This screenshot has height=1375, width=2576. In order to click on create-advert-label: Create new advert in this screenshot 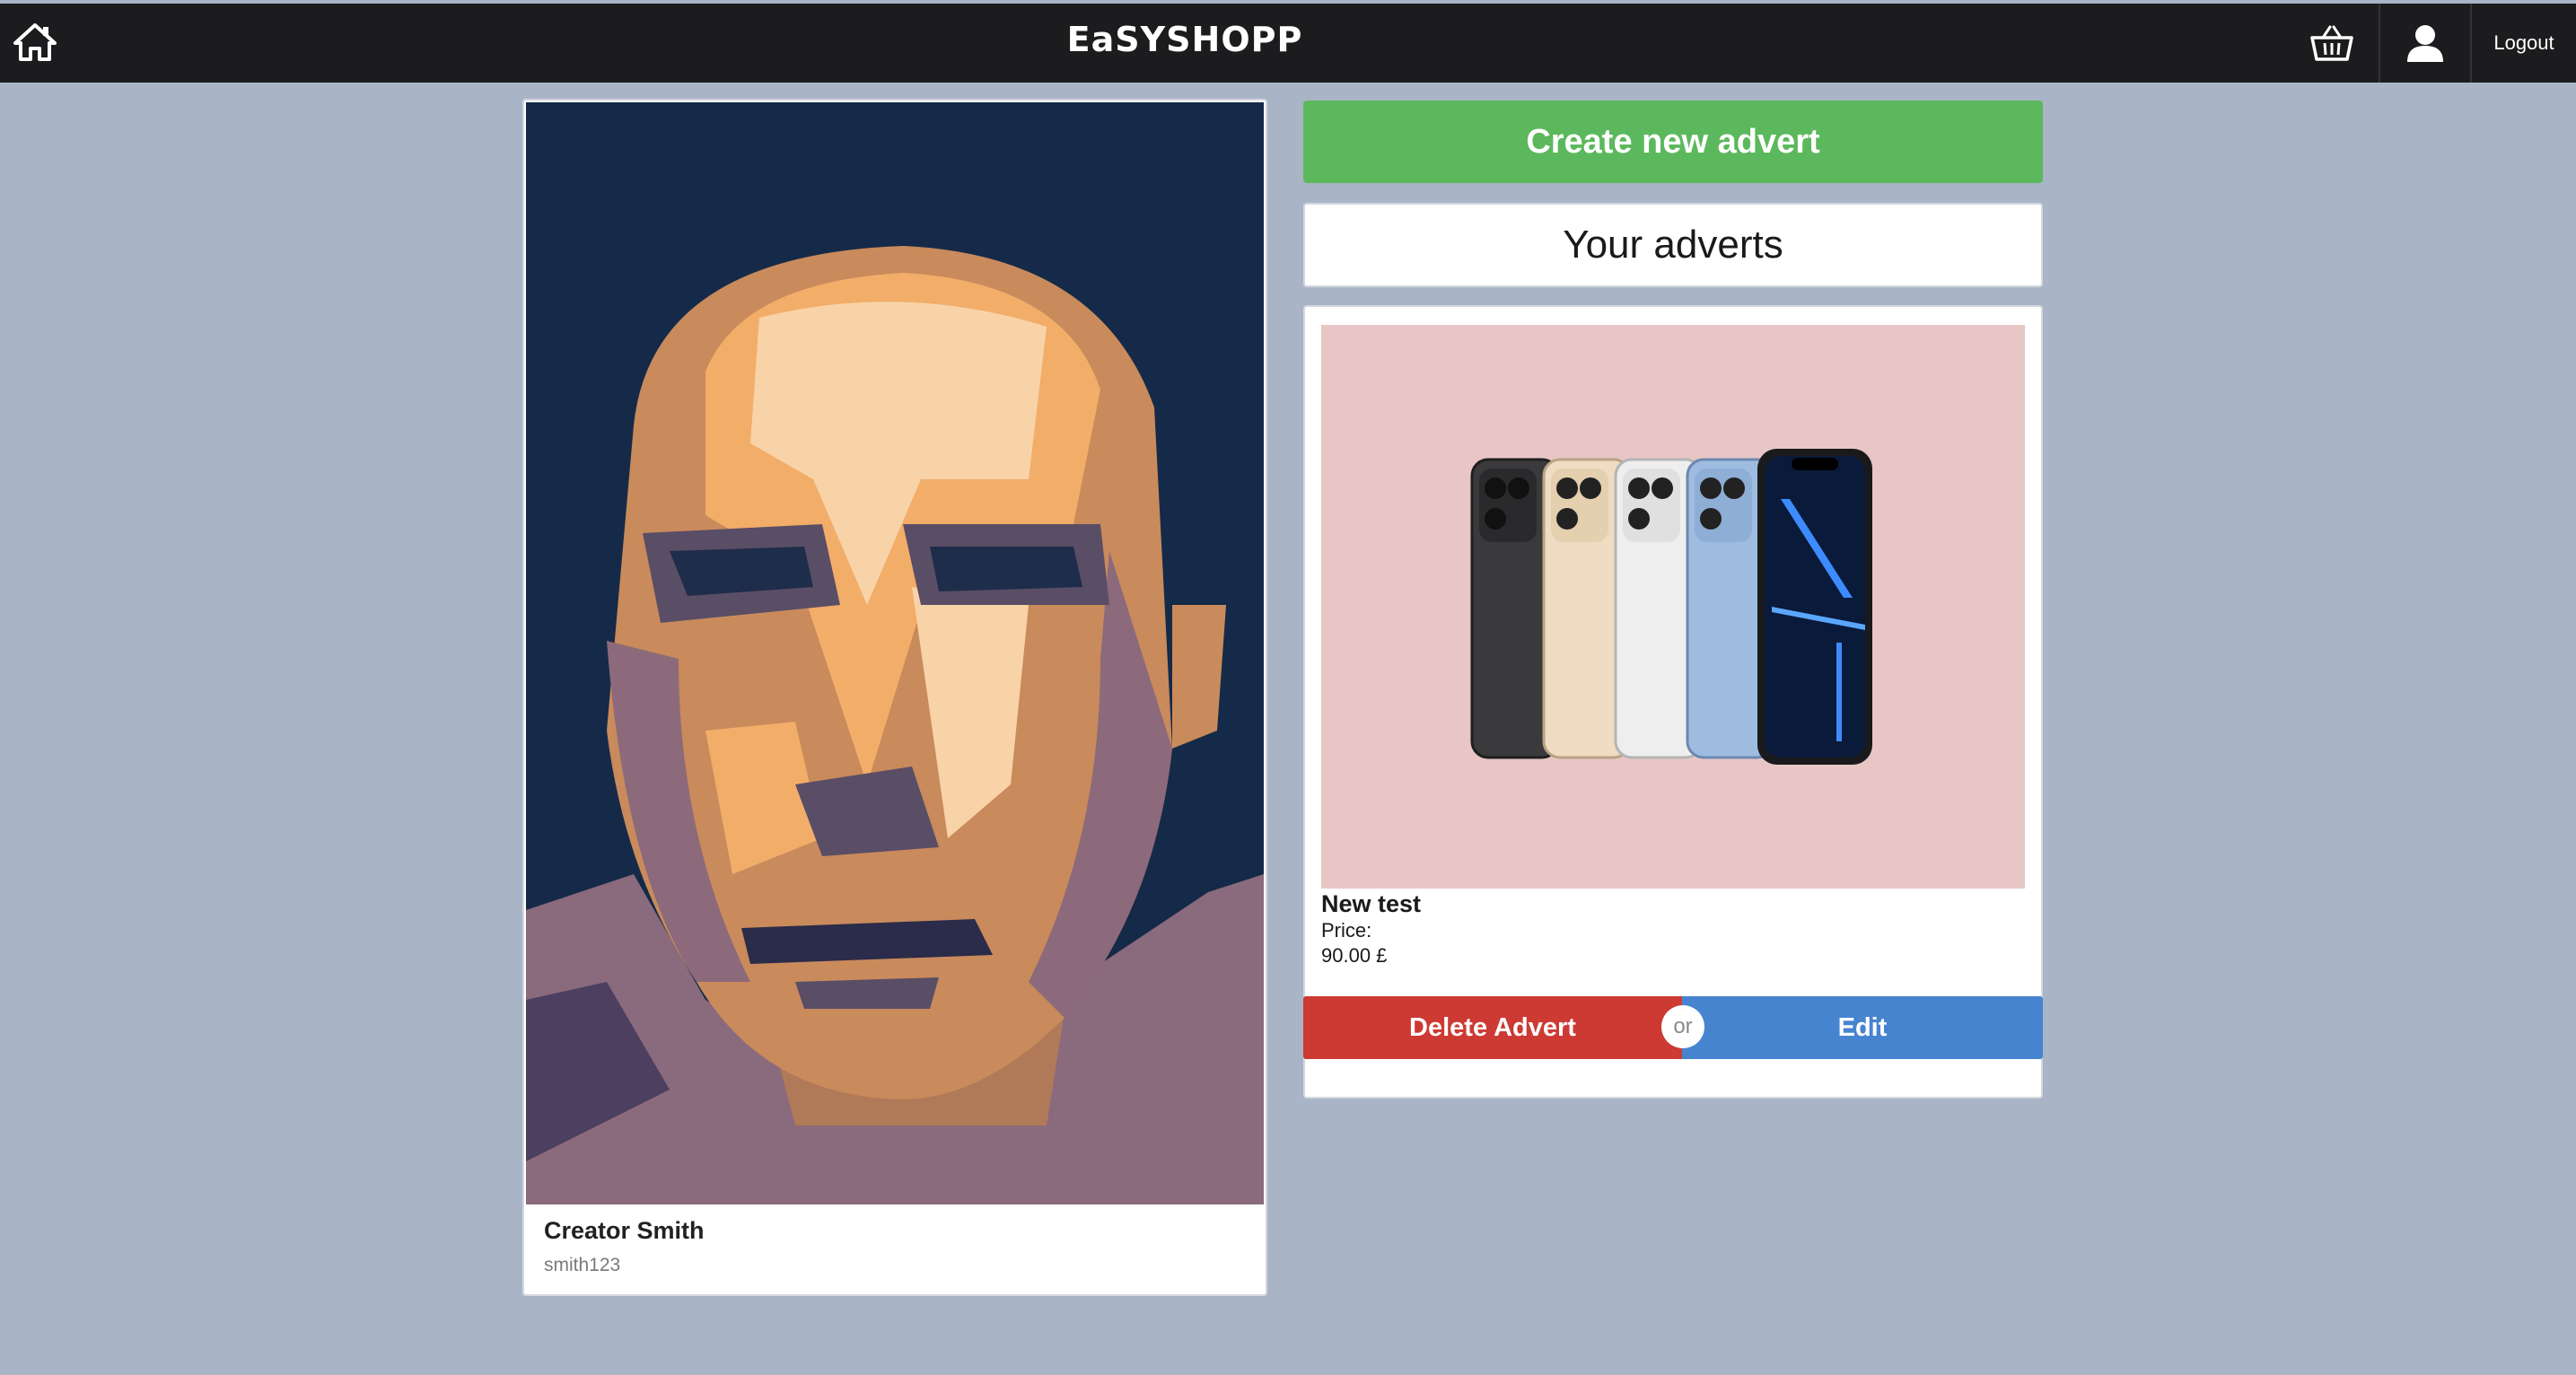, I will do `click(1673, 141)`.